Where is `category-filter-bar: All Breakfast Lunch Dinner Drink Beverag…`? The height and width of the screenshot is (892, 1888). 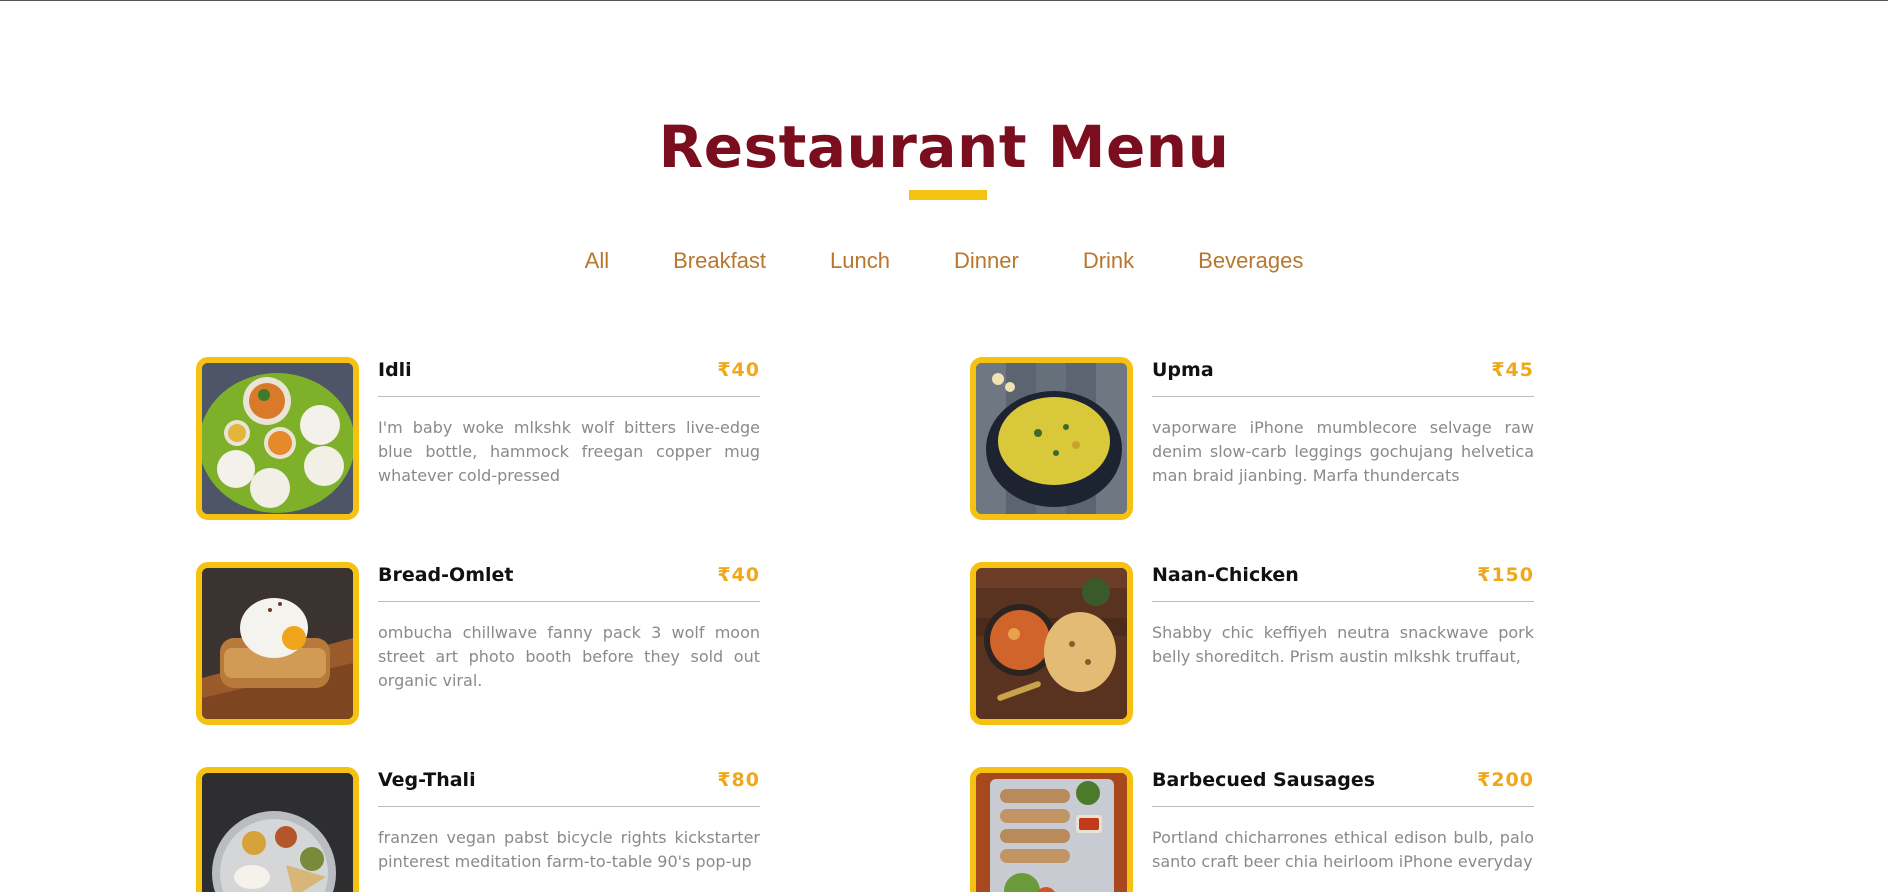
category-filter-bar: All Breakfast Lunch Dinner Drink Beverag… is located at coordinates (944, 261).